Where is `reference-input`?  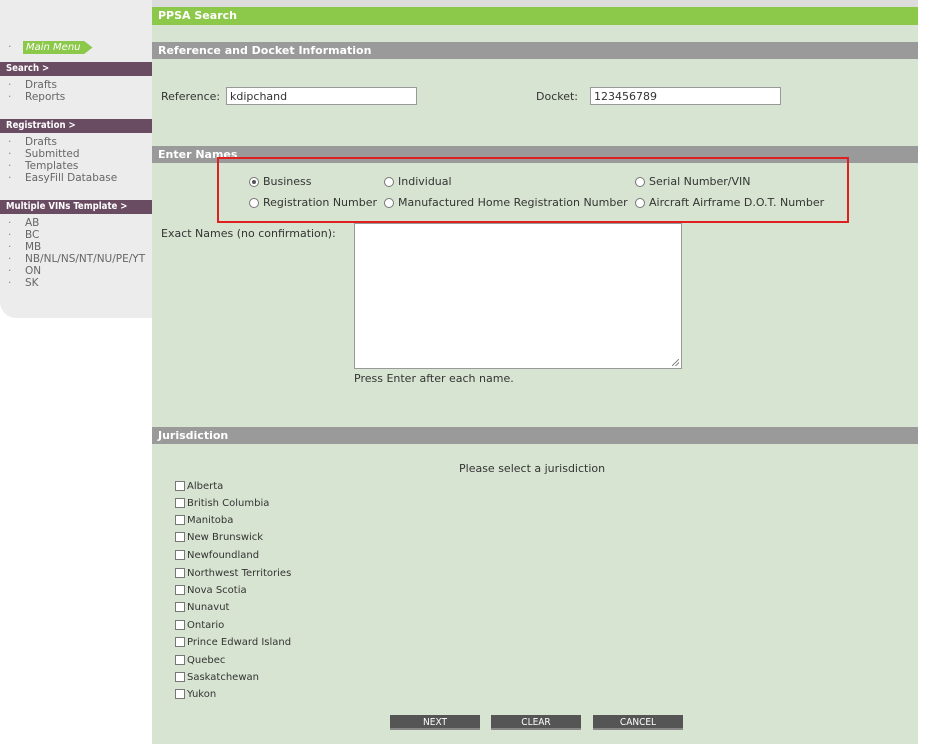
reference-input is located at coordinates (321, 96).